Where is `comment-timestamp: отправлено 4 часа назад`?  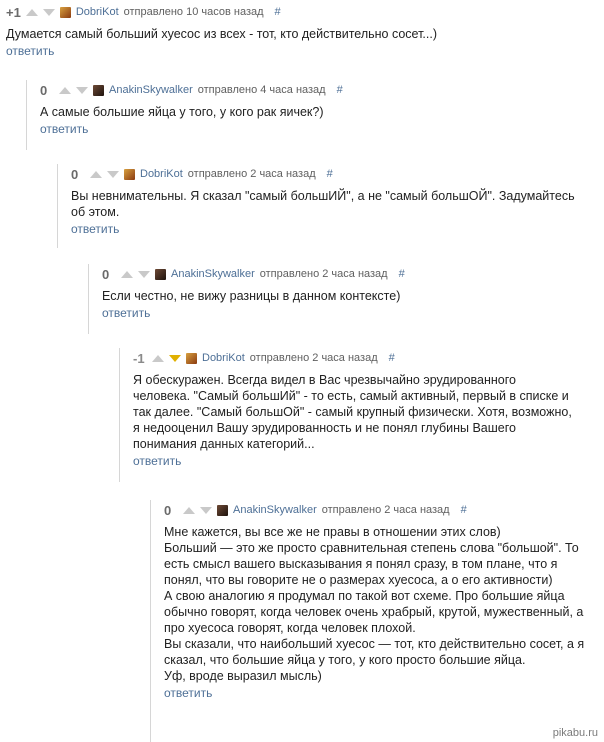 comment-timestamp: отправлено 4 часа назад is located at coordinates (261, 90).